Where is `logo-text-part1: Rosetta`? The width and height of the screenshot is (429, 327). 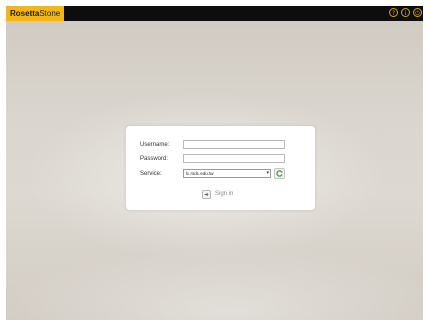
logo-text-part1: Rosetta is located at coordinates (25, 13).